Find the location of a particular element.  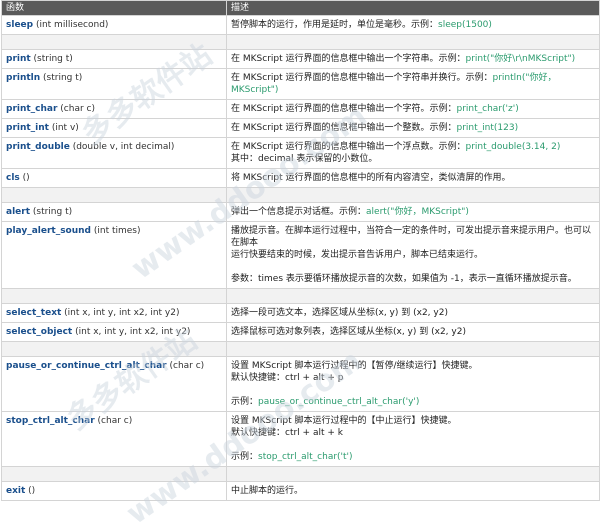

description-text: 设置 MKScript 脚本运行过程中的【中止运行】快捷键。 is located at coordinates (344, 421).